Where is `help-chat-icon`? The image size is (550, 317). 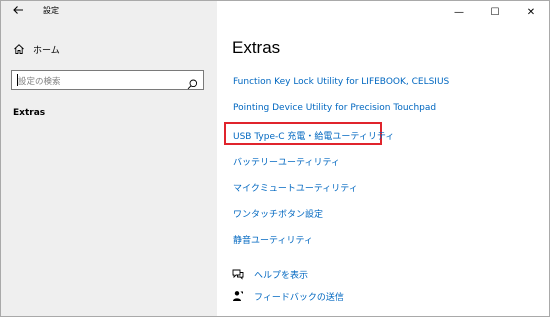 help-chat-icon is located at coordinates (238, 274).